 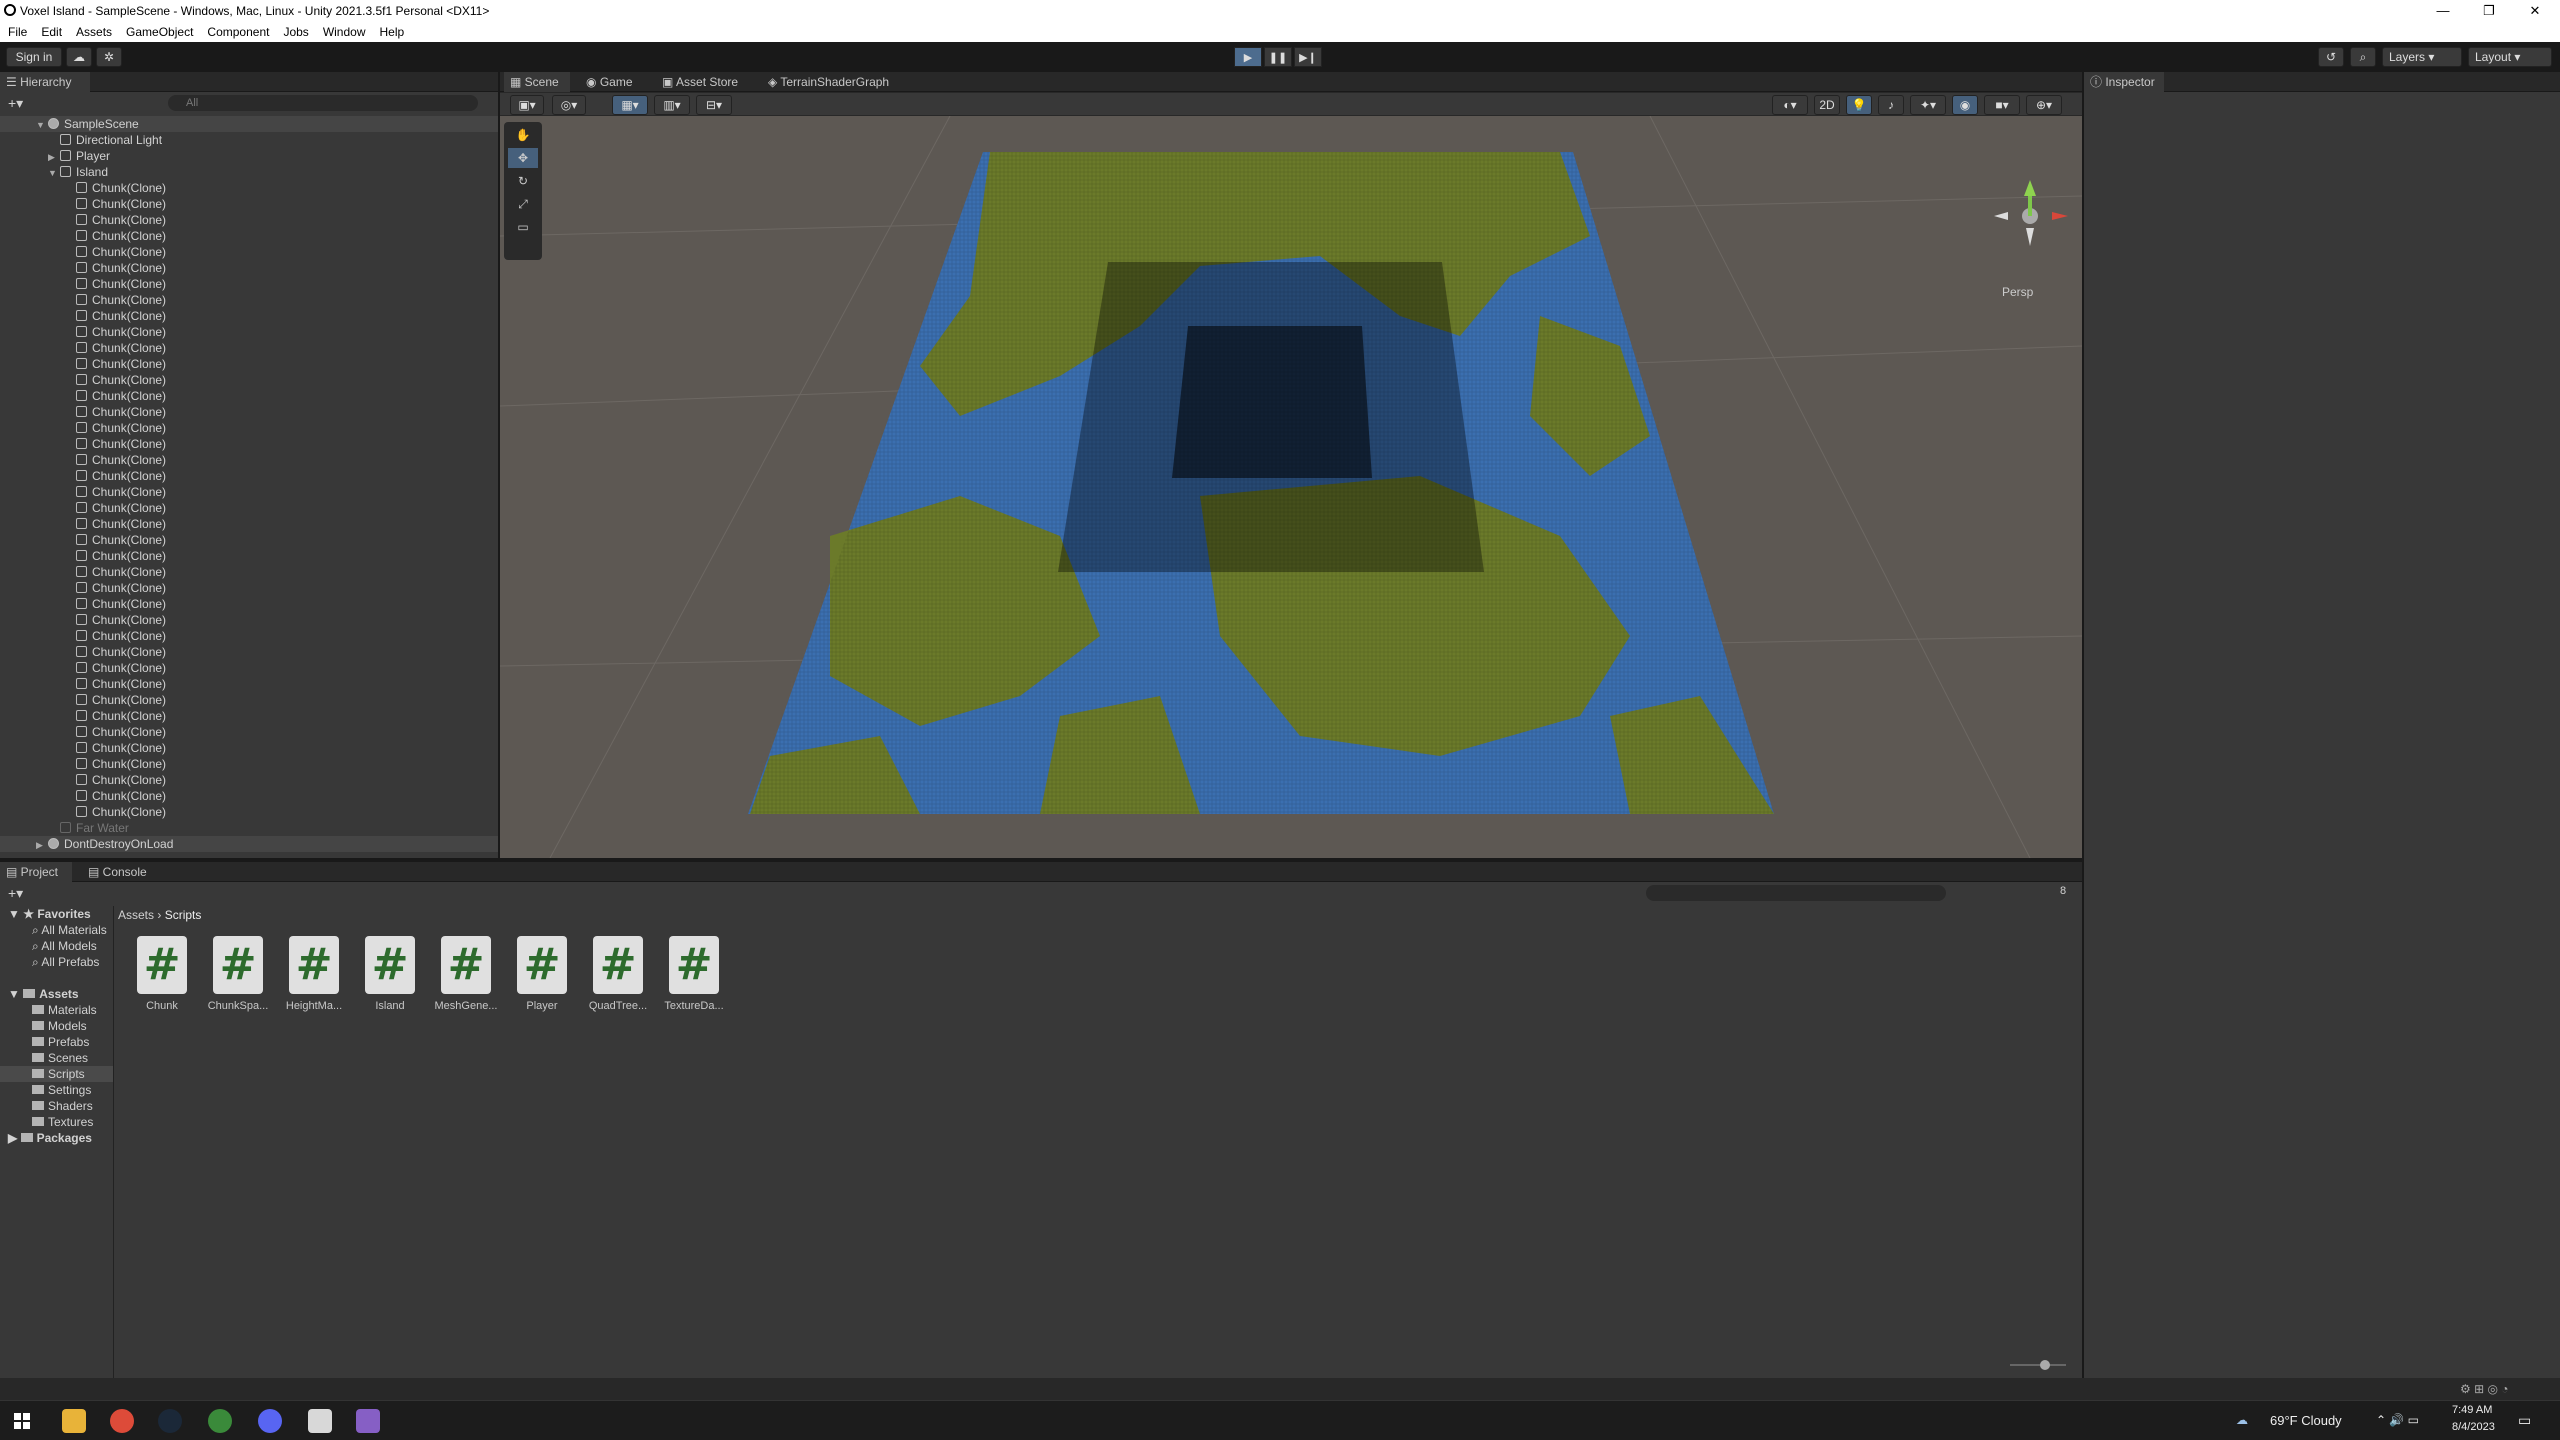 What do you see at coordinates (2473, 1427) in the screenshot?
I see `clock-date: 8/4/2023` at bounding box center [2473, 1427].